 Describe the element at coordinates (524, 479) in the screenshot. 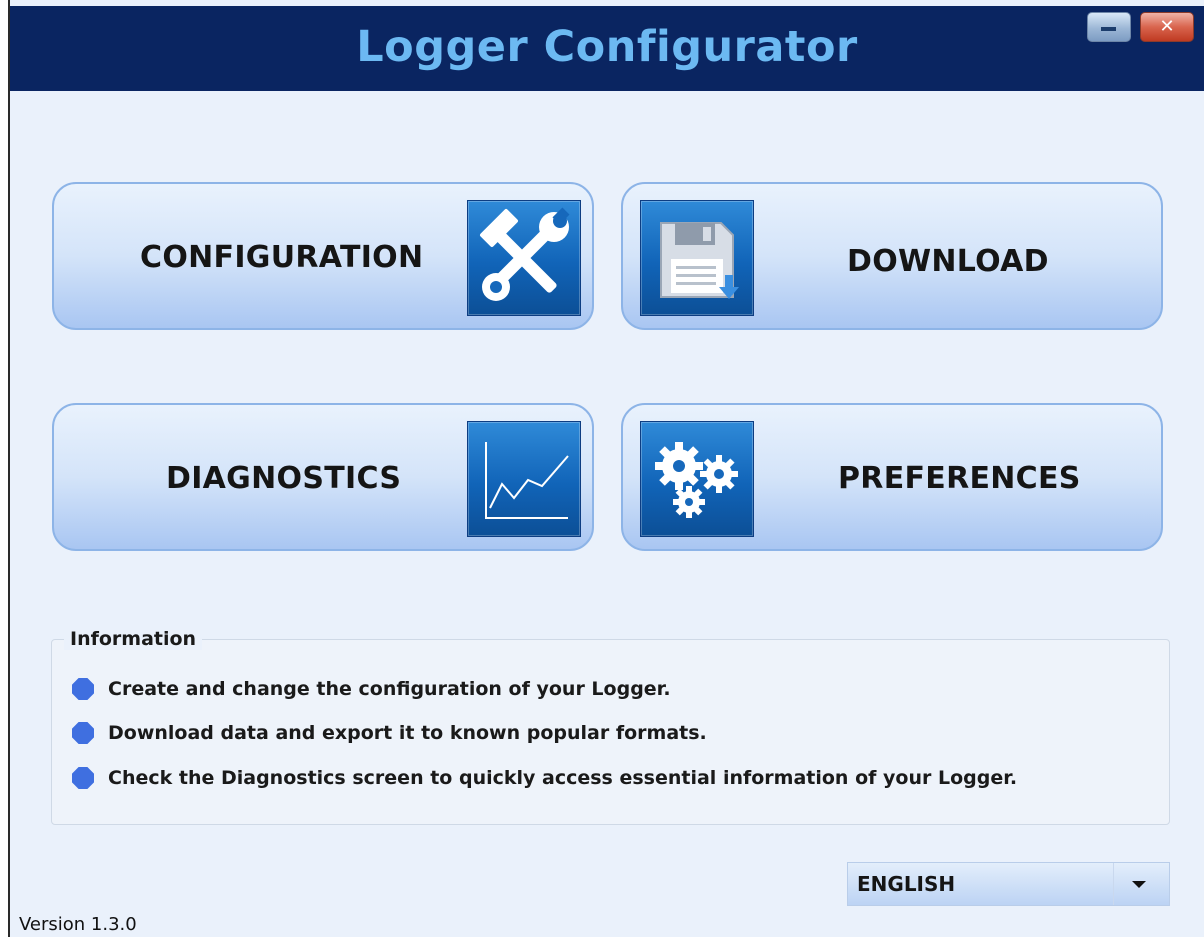

I see `line-chart-icon` at that location.